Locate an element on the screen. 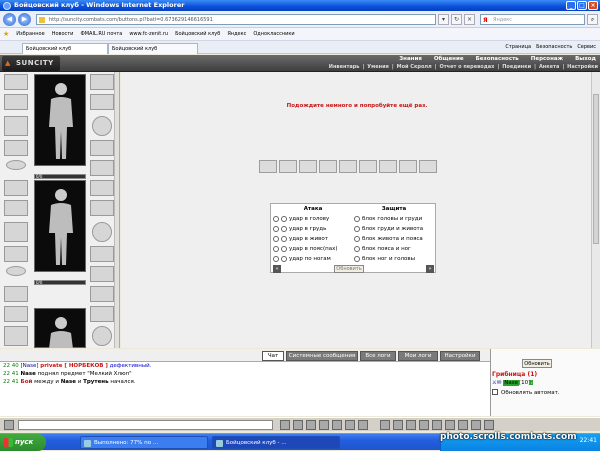 The width and height of the screenshot is (600, 451). chat-nick: Трутень is located at coordinates (95, 382).